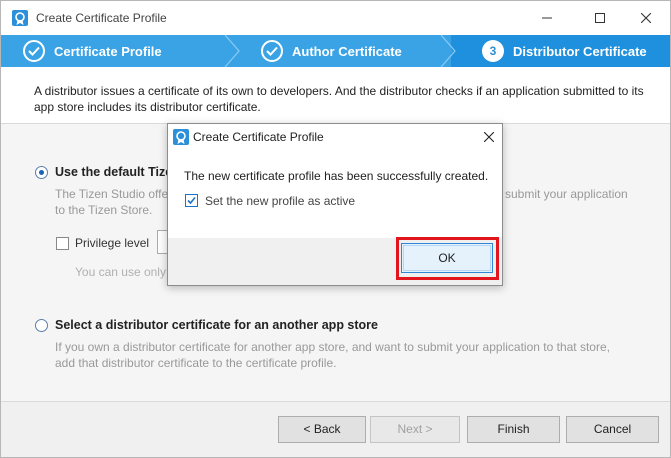 This screenshot has width=671, height=458. I want to click on step-distributor-certificate: 3 Distributor Certificate, so click(564, 51).